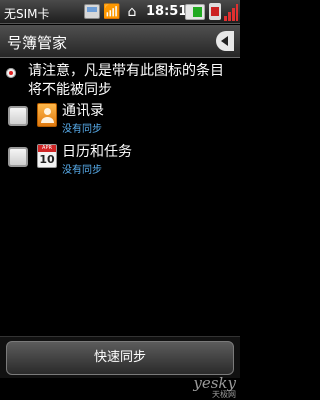 The width and height of the screenshot is (320, 400). I want to click on back-arrow-icon, so click(225, 41).